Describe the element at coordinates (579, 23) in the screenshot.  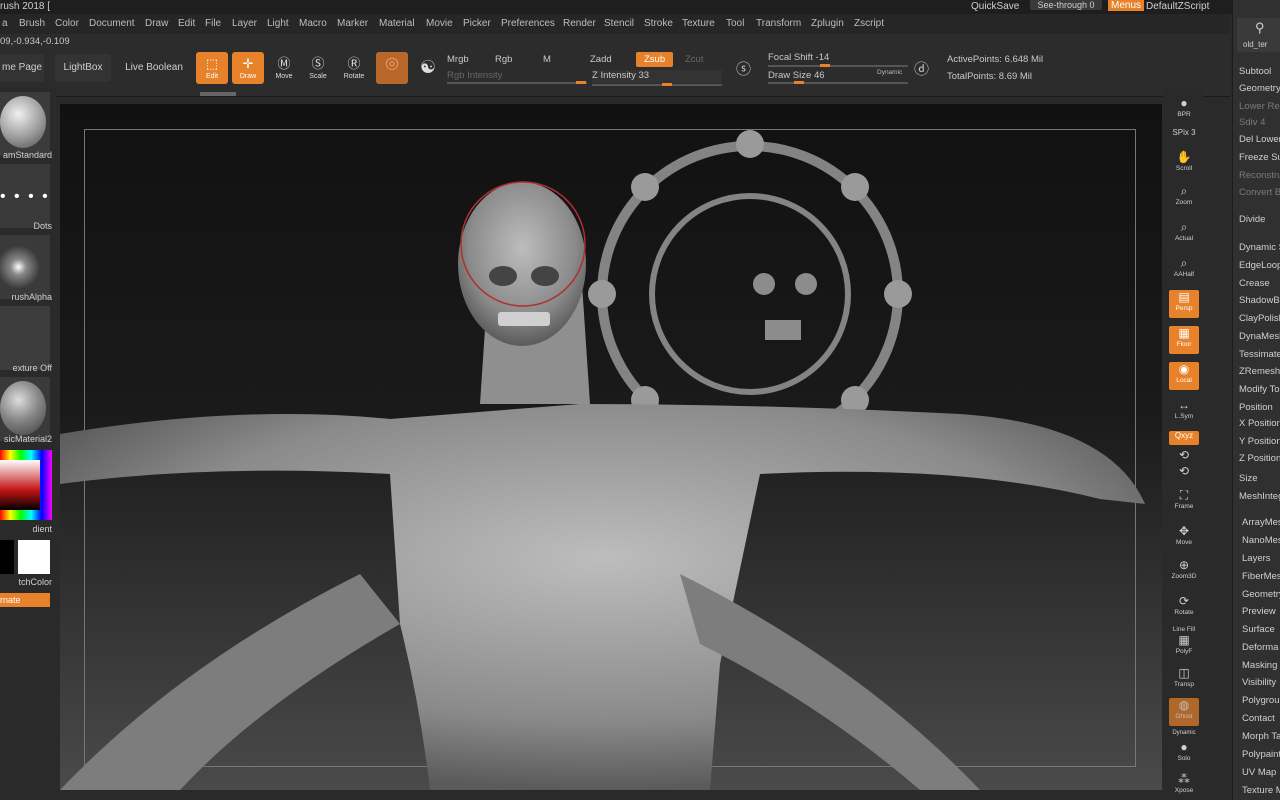
I see `menu-item-render: Render` at that location.